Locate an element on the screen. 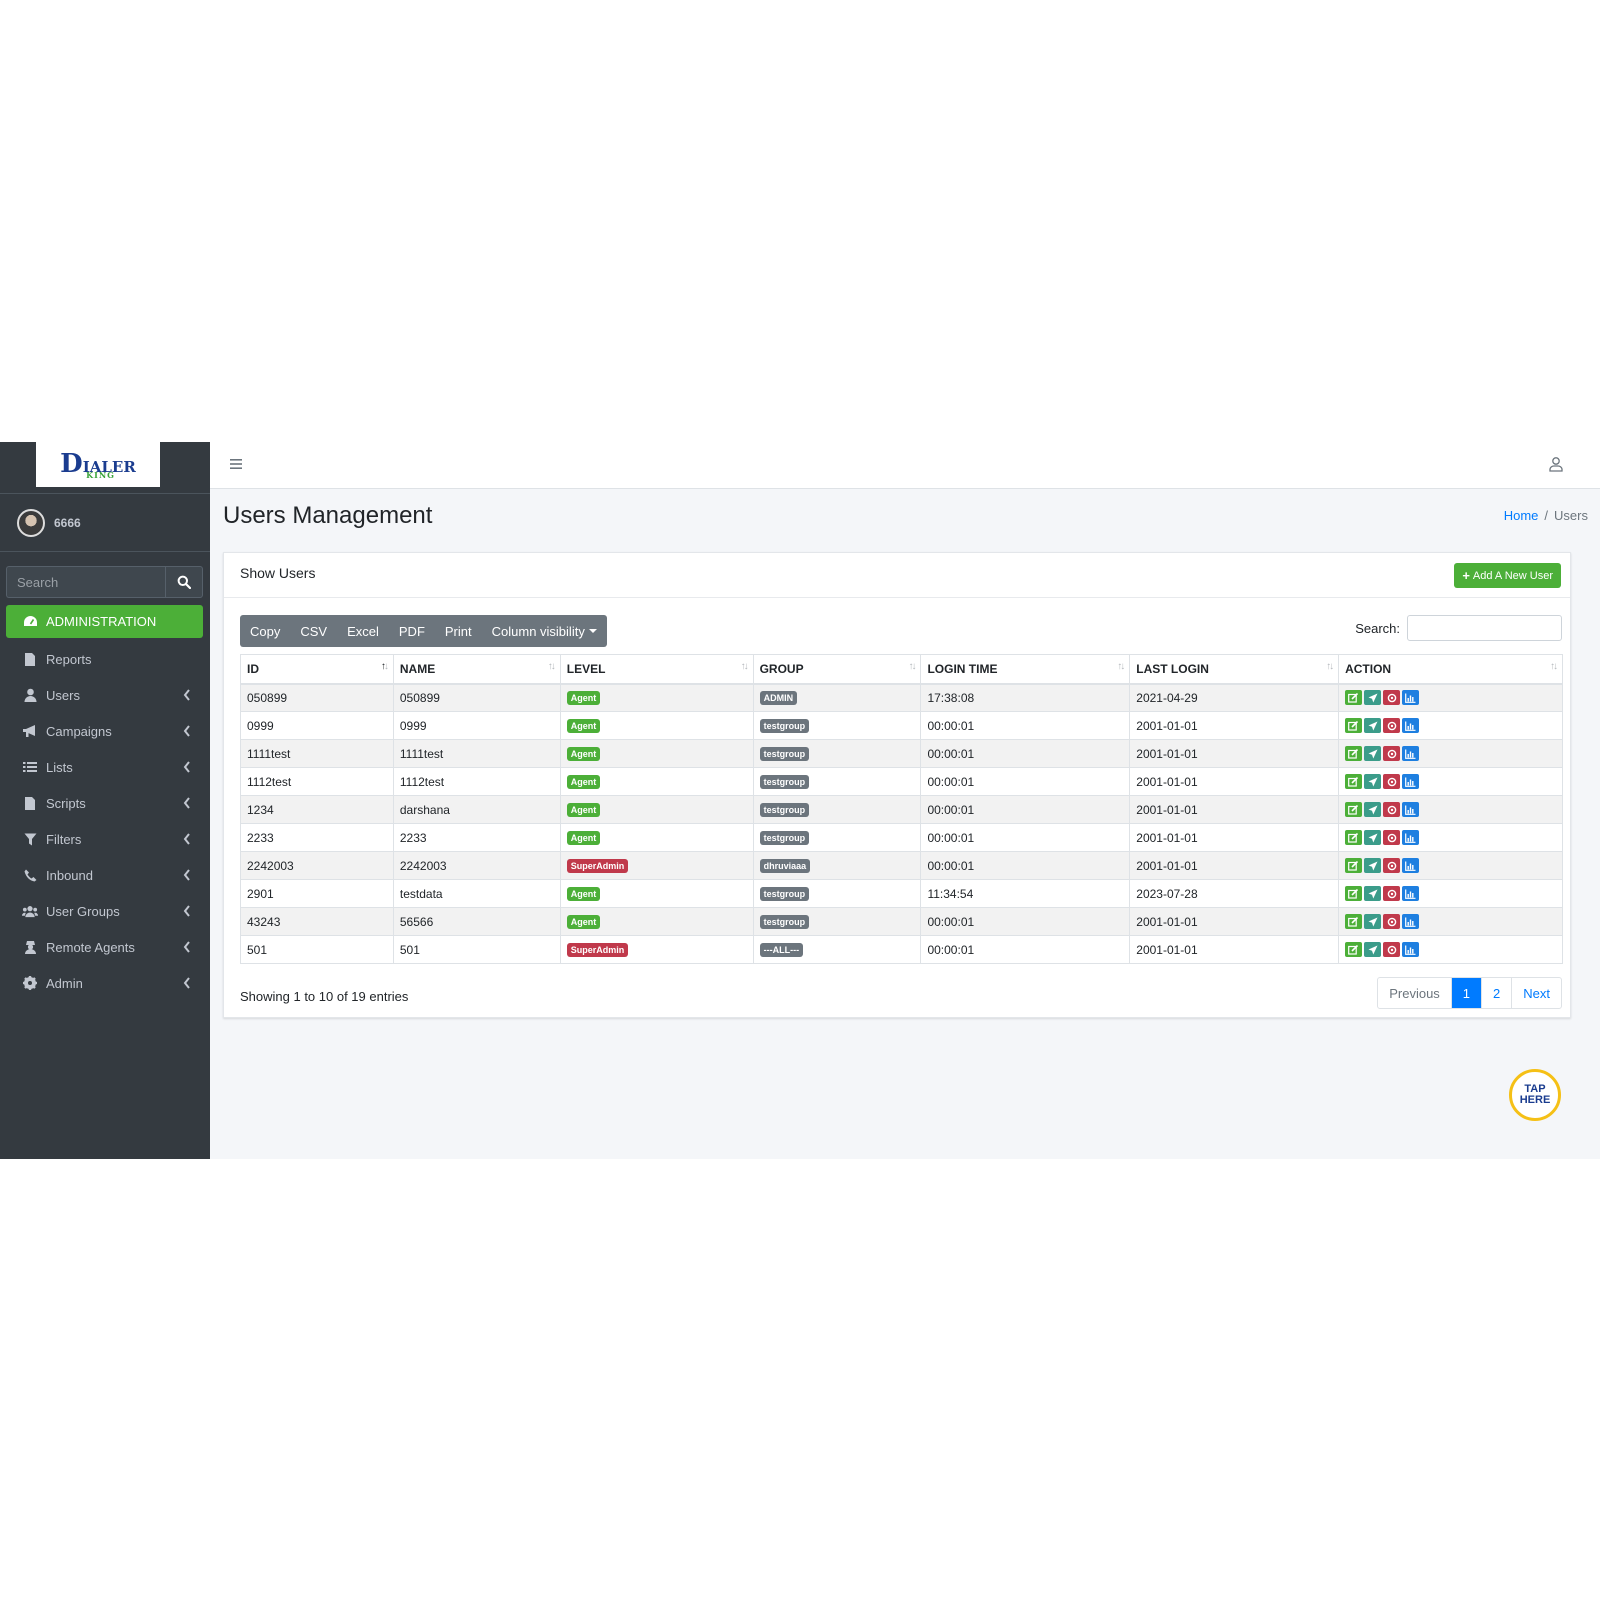  sidebar-item-scripts: Scripts is located at coordinates (104, 803).